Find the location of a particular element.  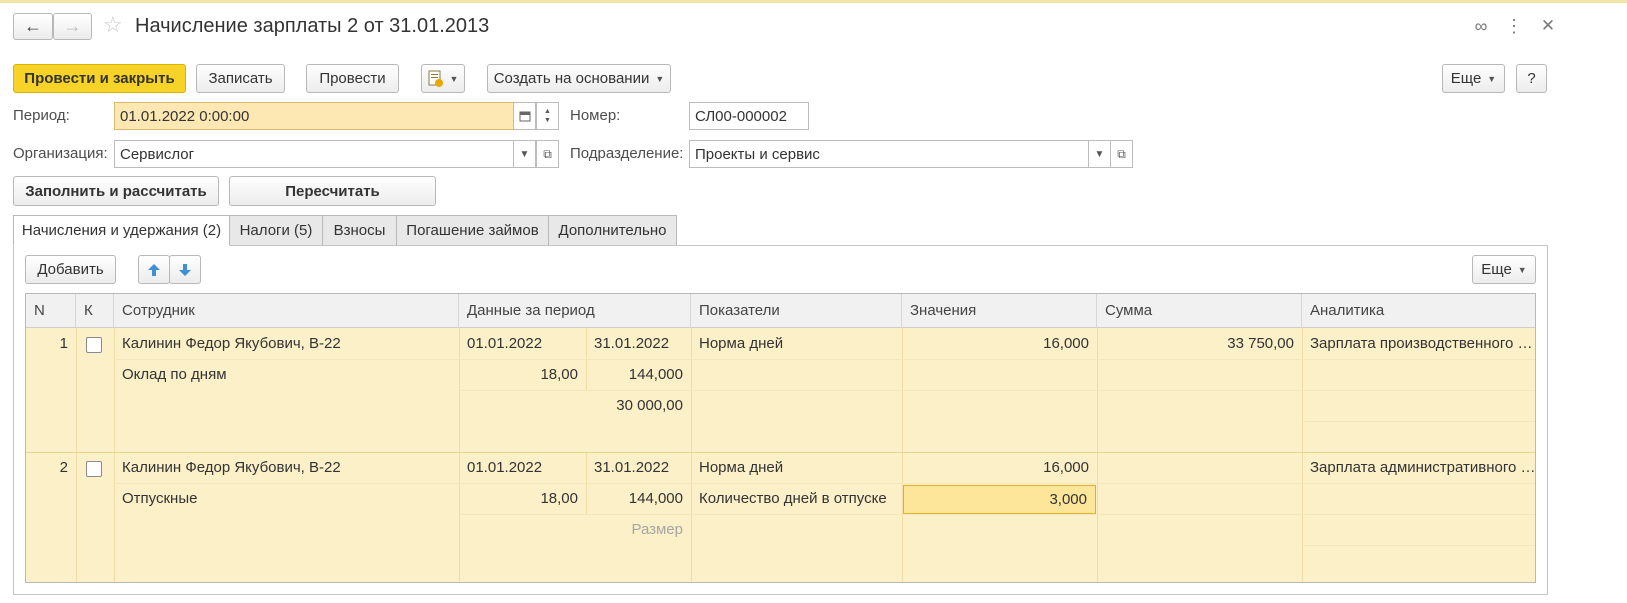

more-vertical-icon: ⋮ is located at coordinates (1514, 26).